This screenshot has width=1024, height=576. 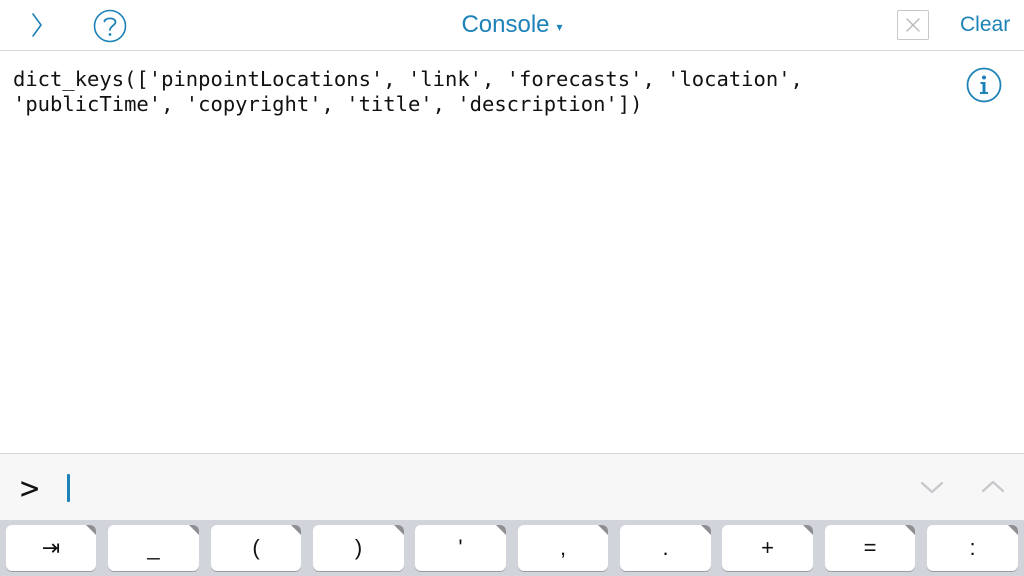 I want to click on quote-key-label: ', so click(x=460, y=547).